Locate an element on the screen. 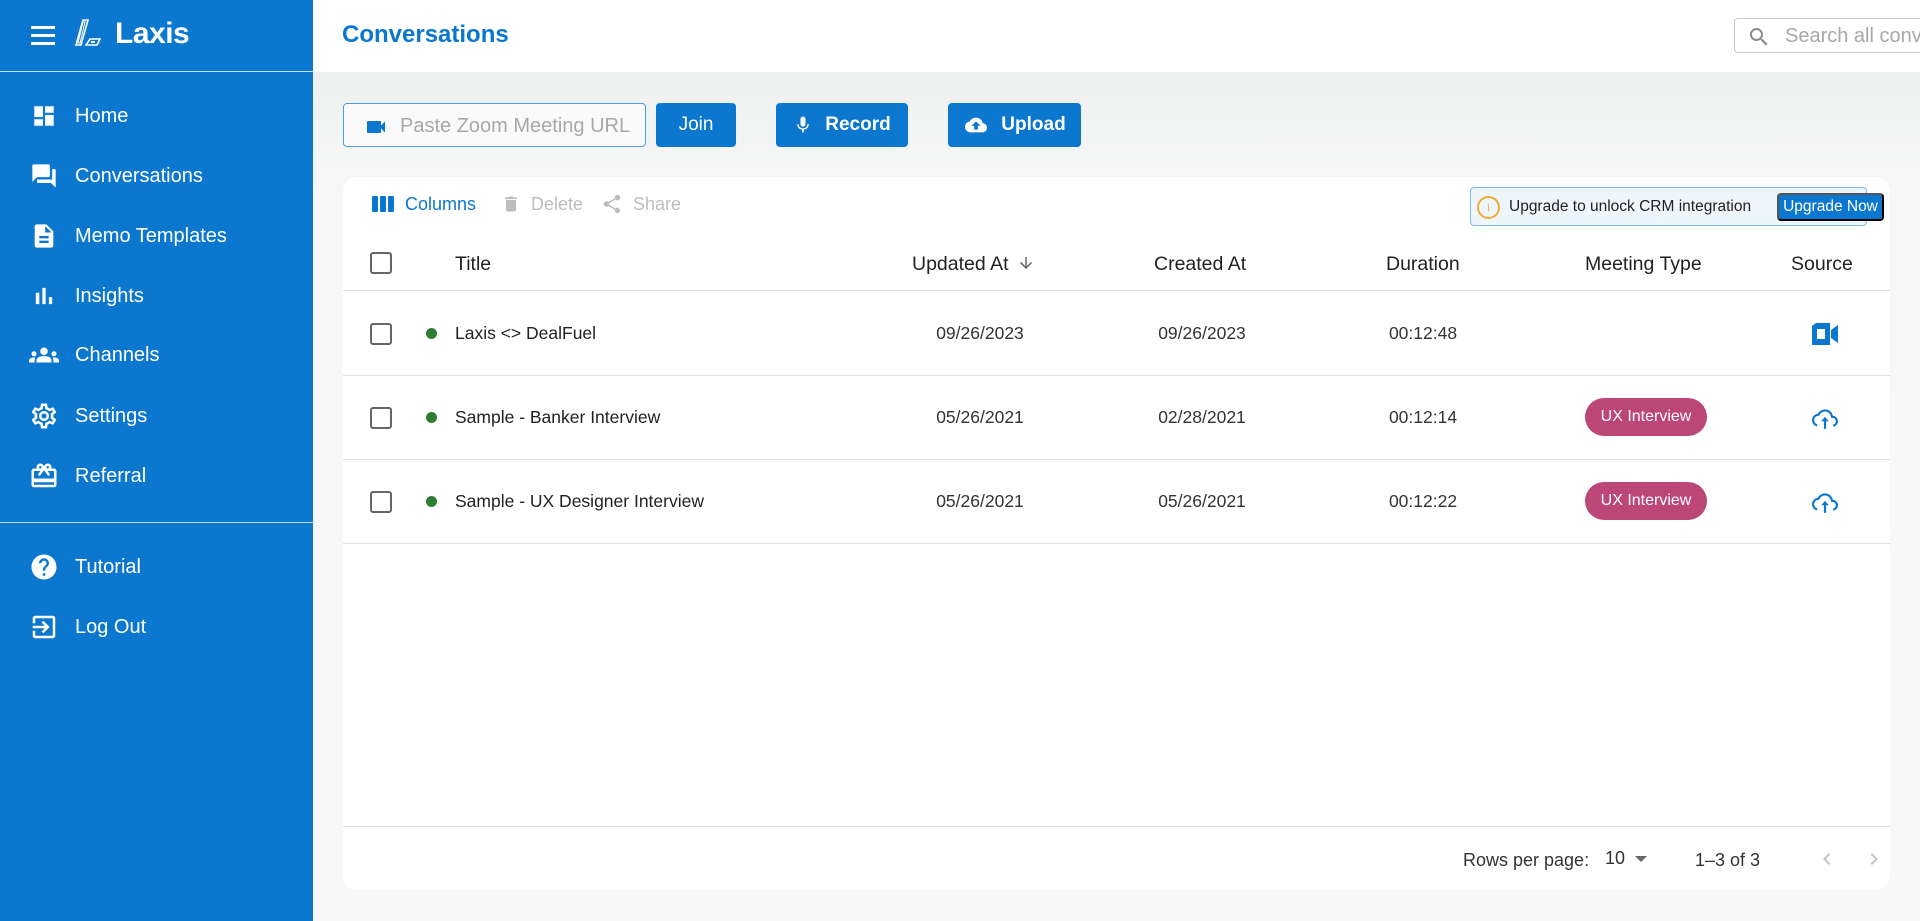  search-field is located at coordinates (1827, 35).